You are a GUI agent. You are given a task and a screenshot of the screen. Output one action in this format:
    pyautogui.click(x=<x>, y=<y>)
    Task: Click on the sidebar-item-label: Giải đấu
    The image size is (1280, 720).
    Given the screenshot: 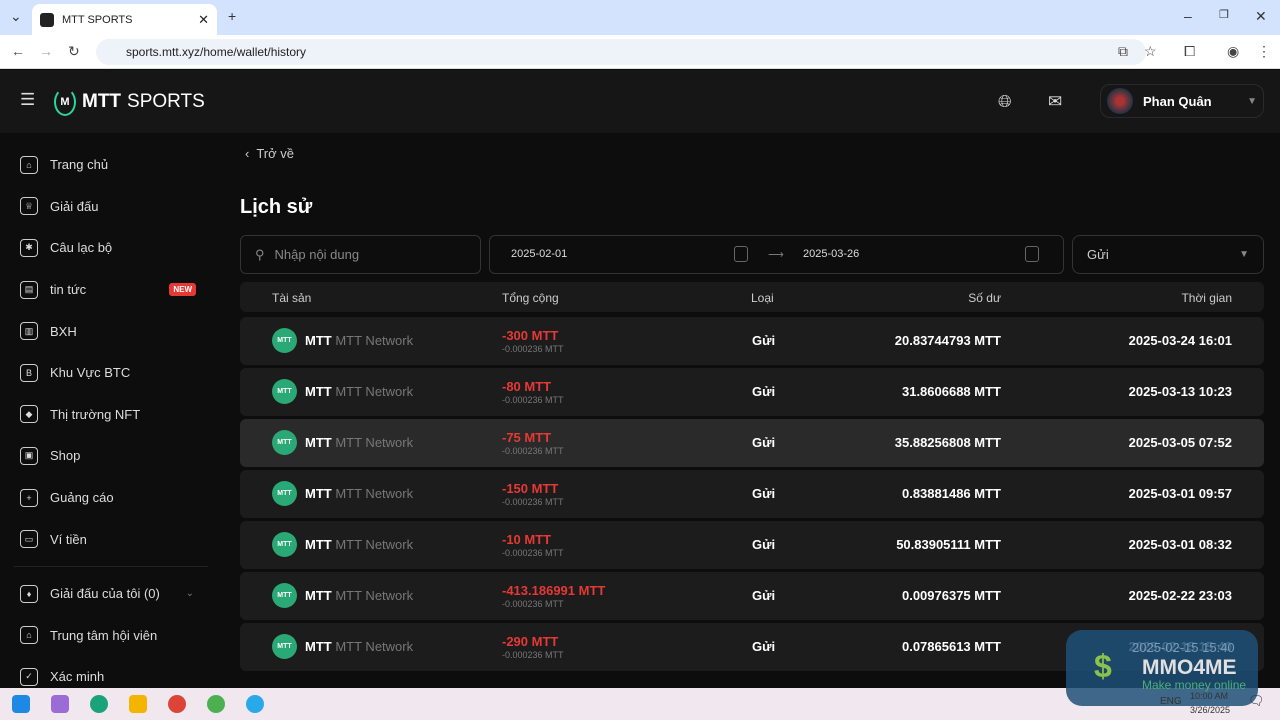 What is the action you would take?
    pyautogui.click(x=74, y=206)
    